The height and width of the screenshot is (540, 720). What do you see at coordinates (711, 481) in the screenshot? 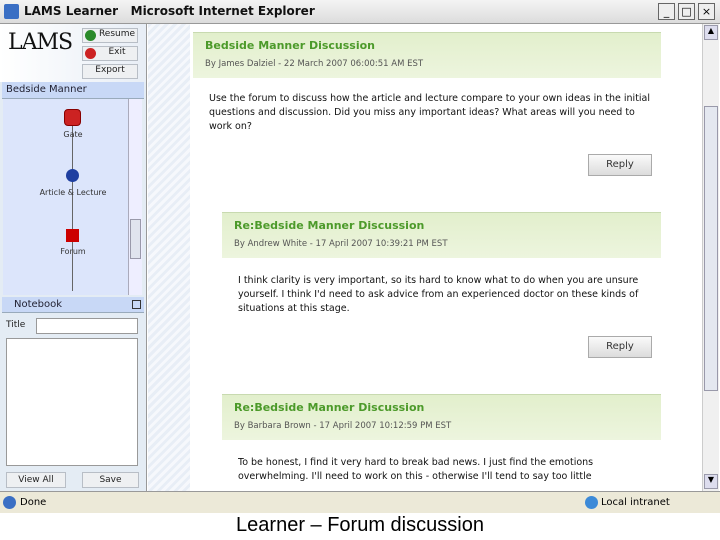
I see `scroll-down-icon: ▼` at bounding box center [711, 481].